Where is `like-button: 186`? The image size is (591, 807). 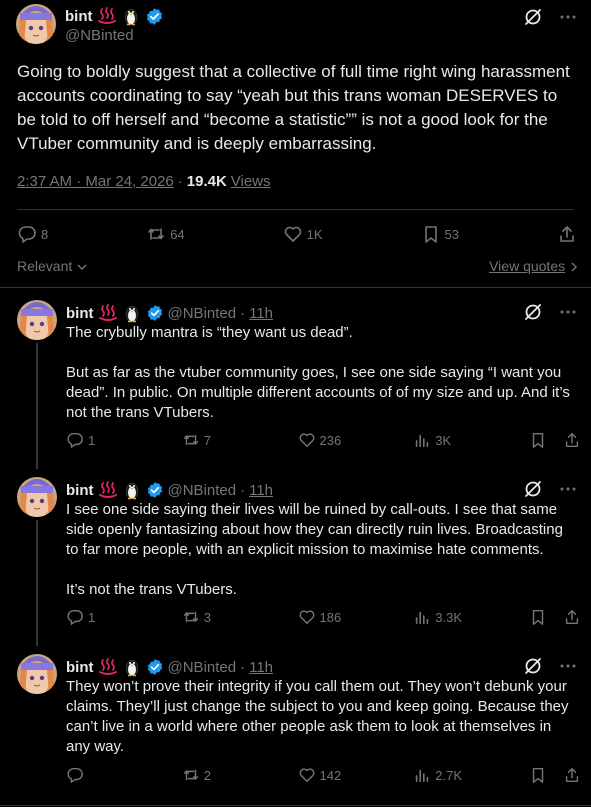
like-button: 186 is located at coordinates (356, 617).